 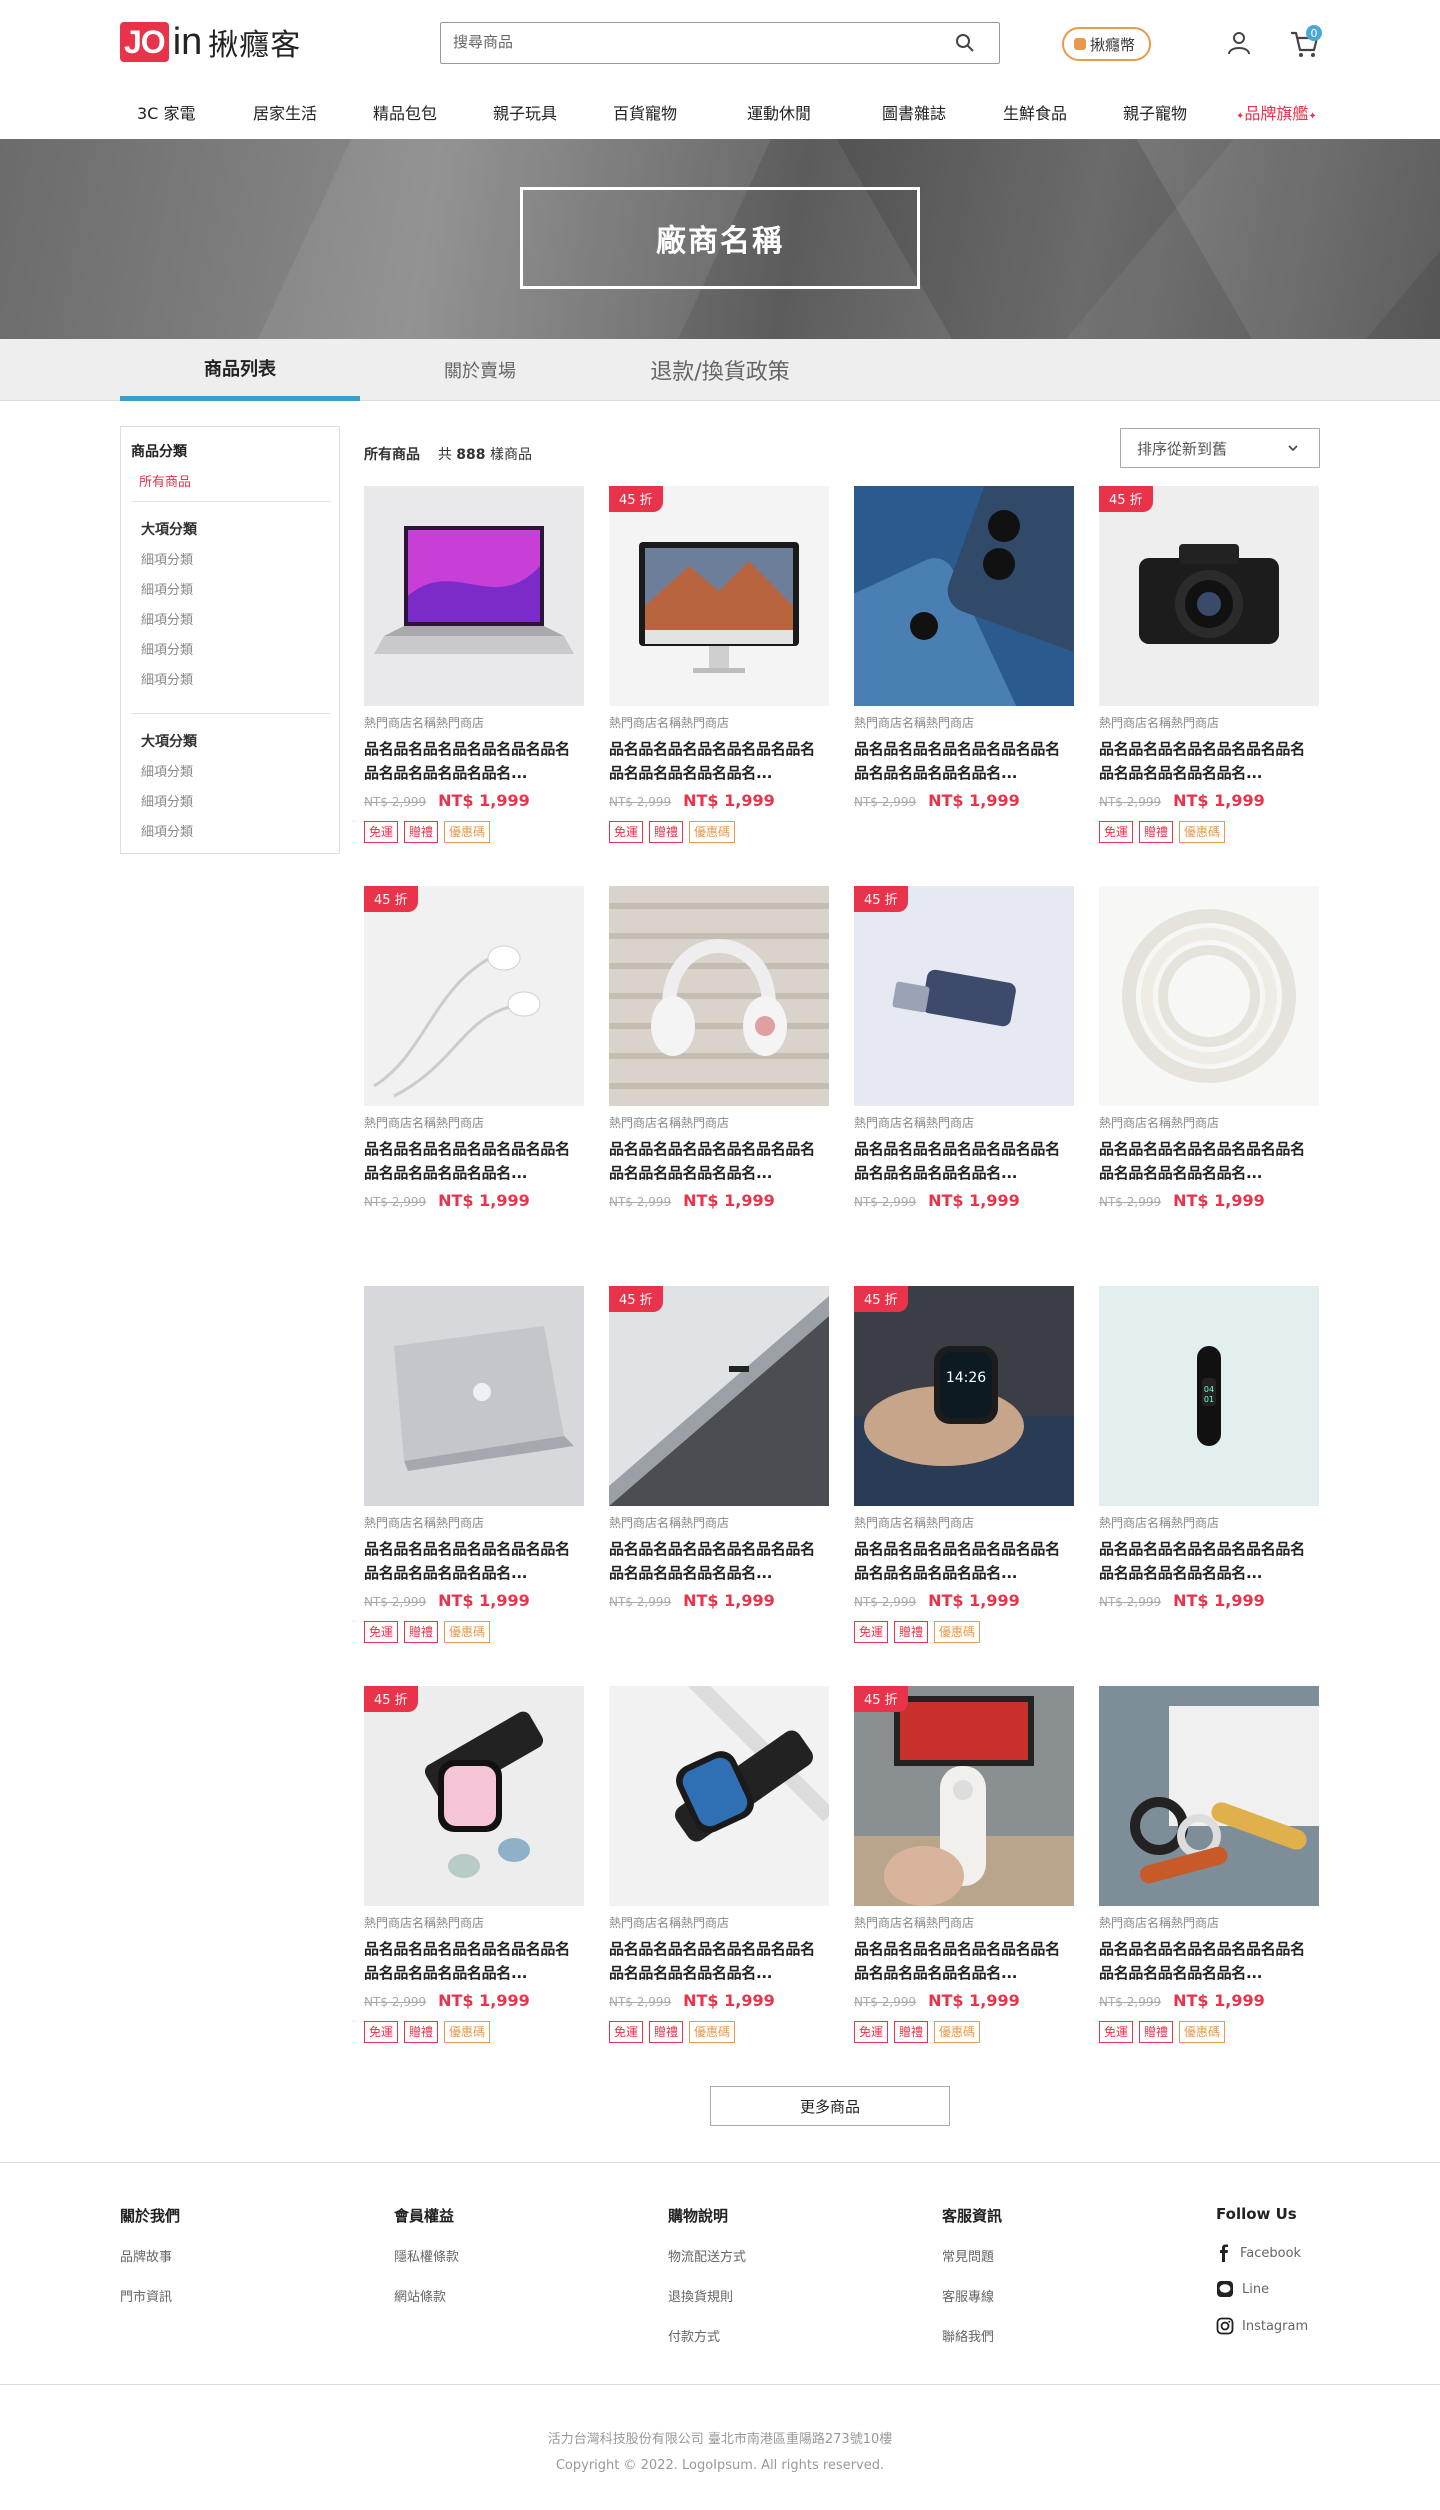 What do you see at coordinates (645, 112) in the screenshot?
I see `category-link: 百貨寵物` at bounding box center [645, 112].